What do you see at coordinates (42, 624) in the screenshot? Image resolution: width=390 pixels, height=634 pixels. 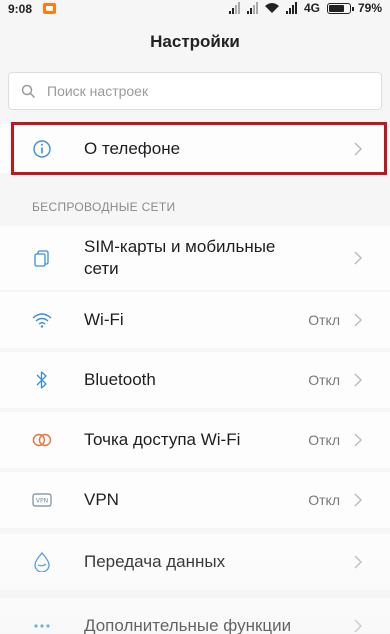 I see `more-icon` at bounding box center [42, 624].